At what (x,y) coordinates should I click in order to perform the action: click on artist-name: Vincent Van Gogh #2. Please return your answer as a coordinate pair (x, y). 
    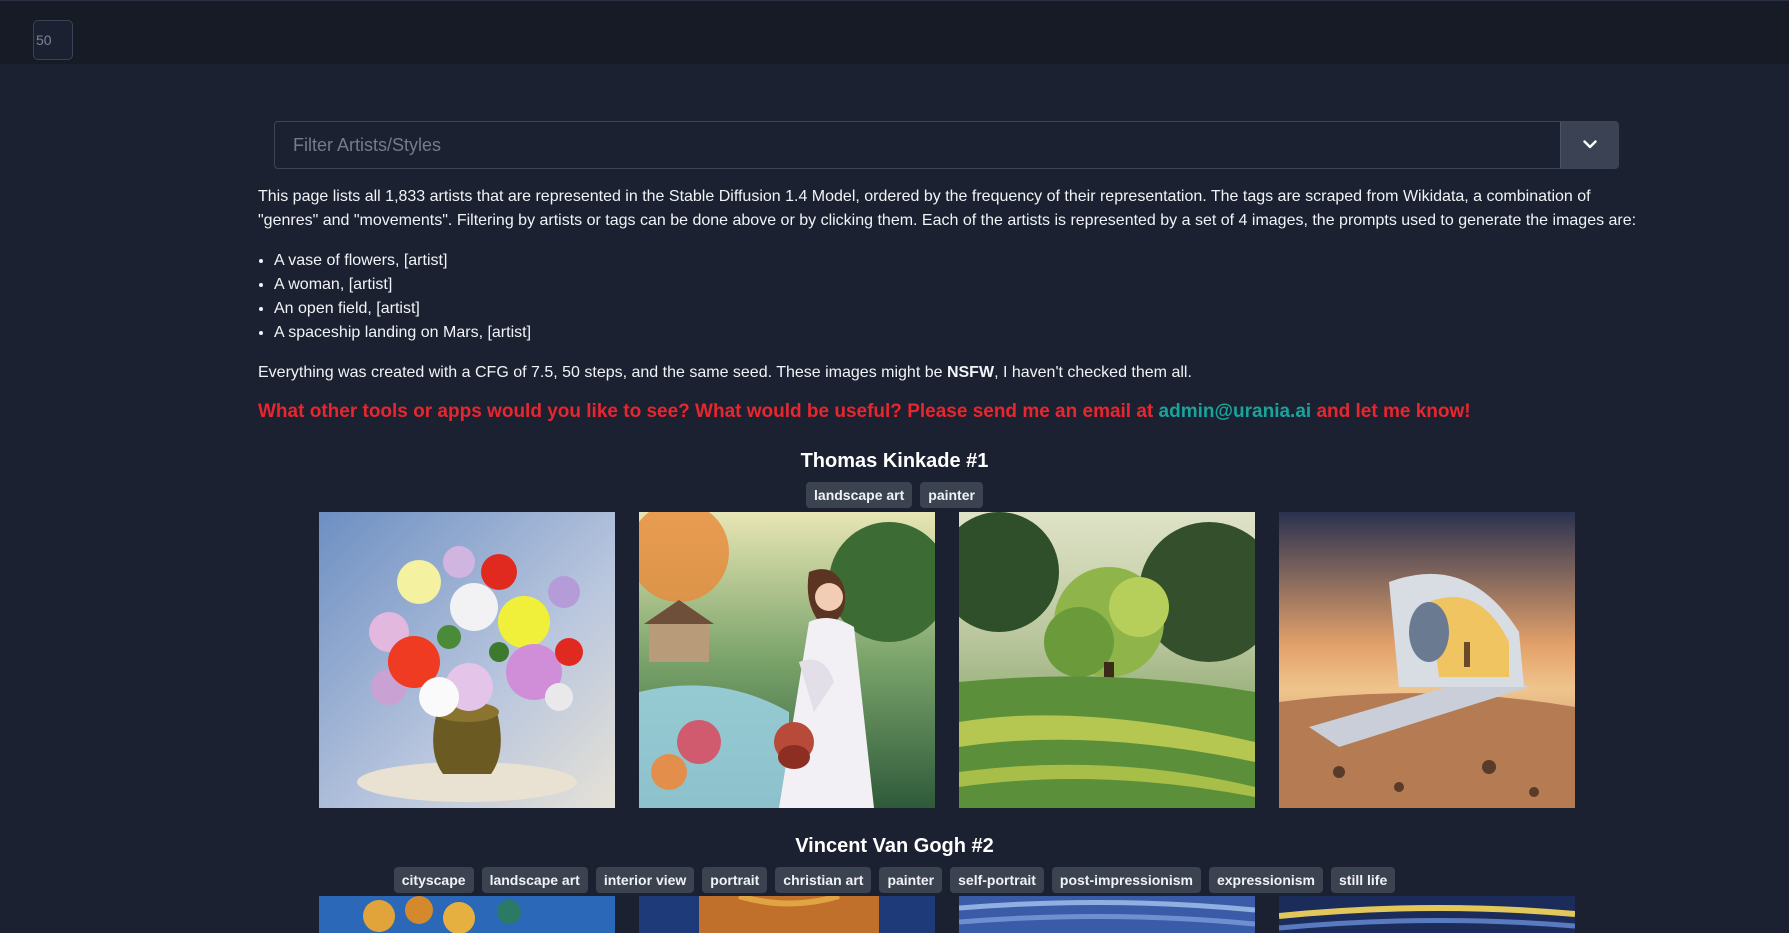
    Looking at the image, I should click on (894, 846).